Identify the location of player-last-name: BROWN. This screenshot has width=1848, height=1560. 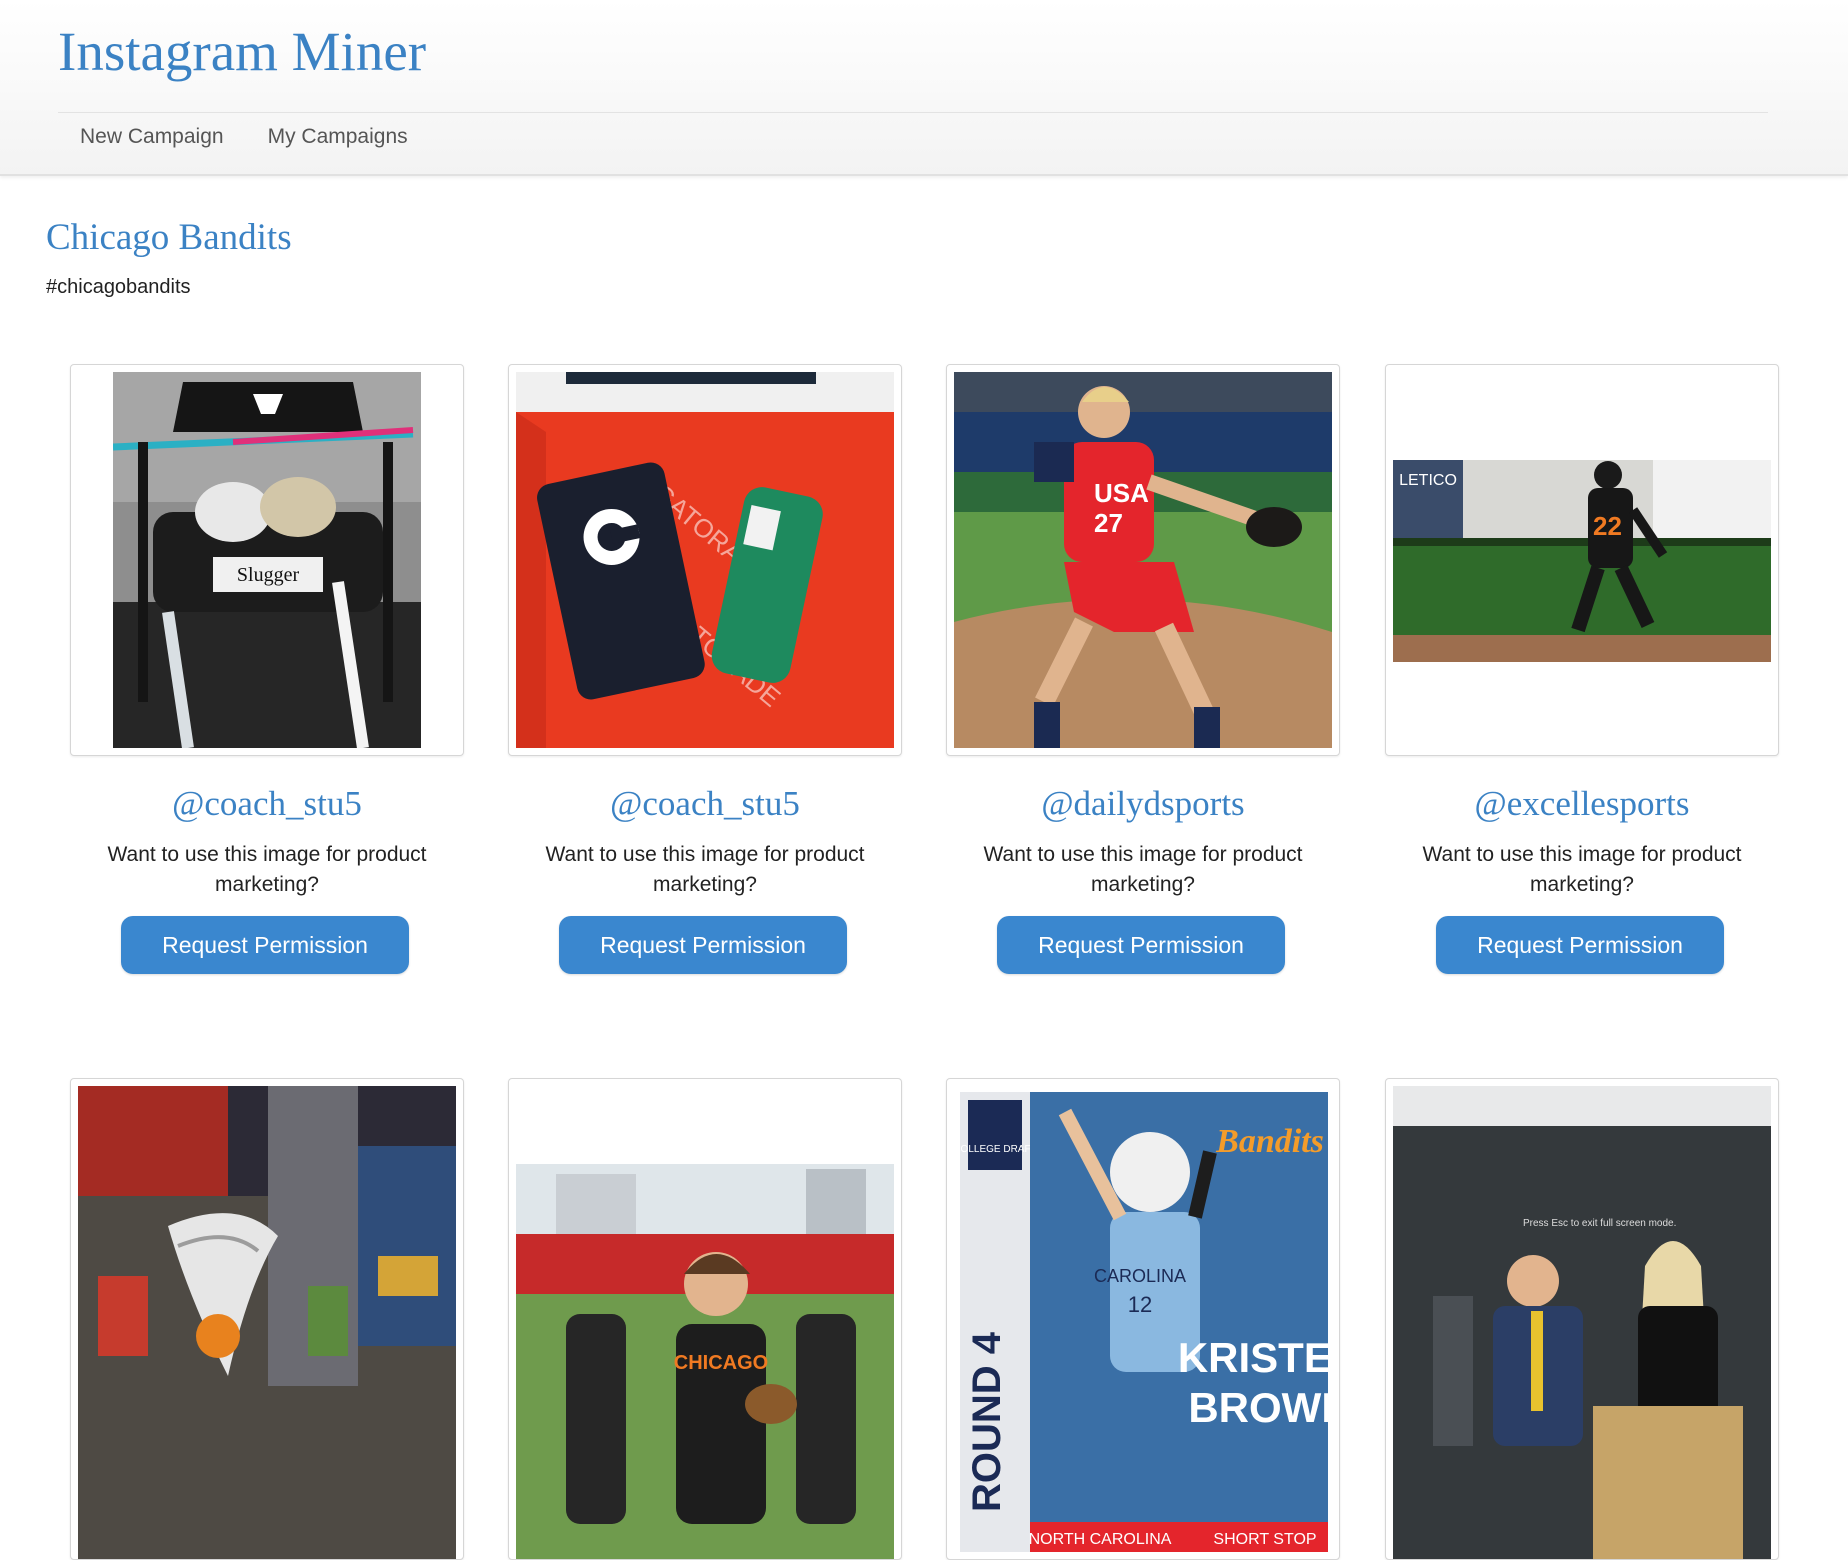
(1258, 1407).